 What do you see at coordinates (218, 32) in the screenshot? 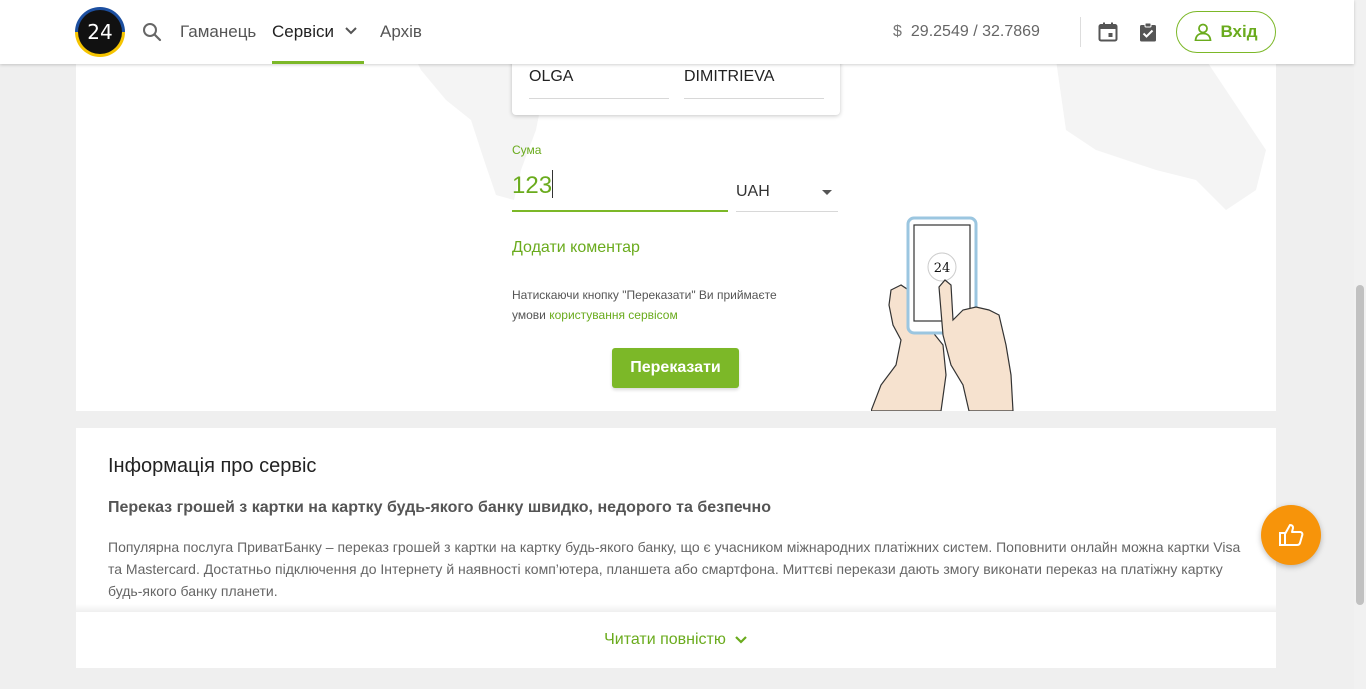
I see `nav-wallet: Гаманець` at bounding box center [218, 32].